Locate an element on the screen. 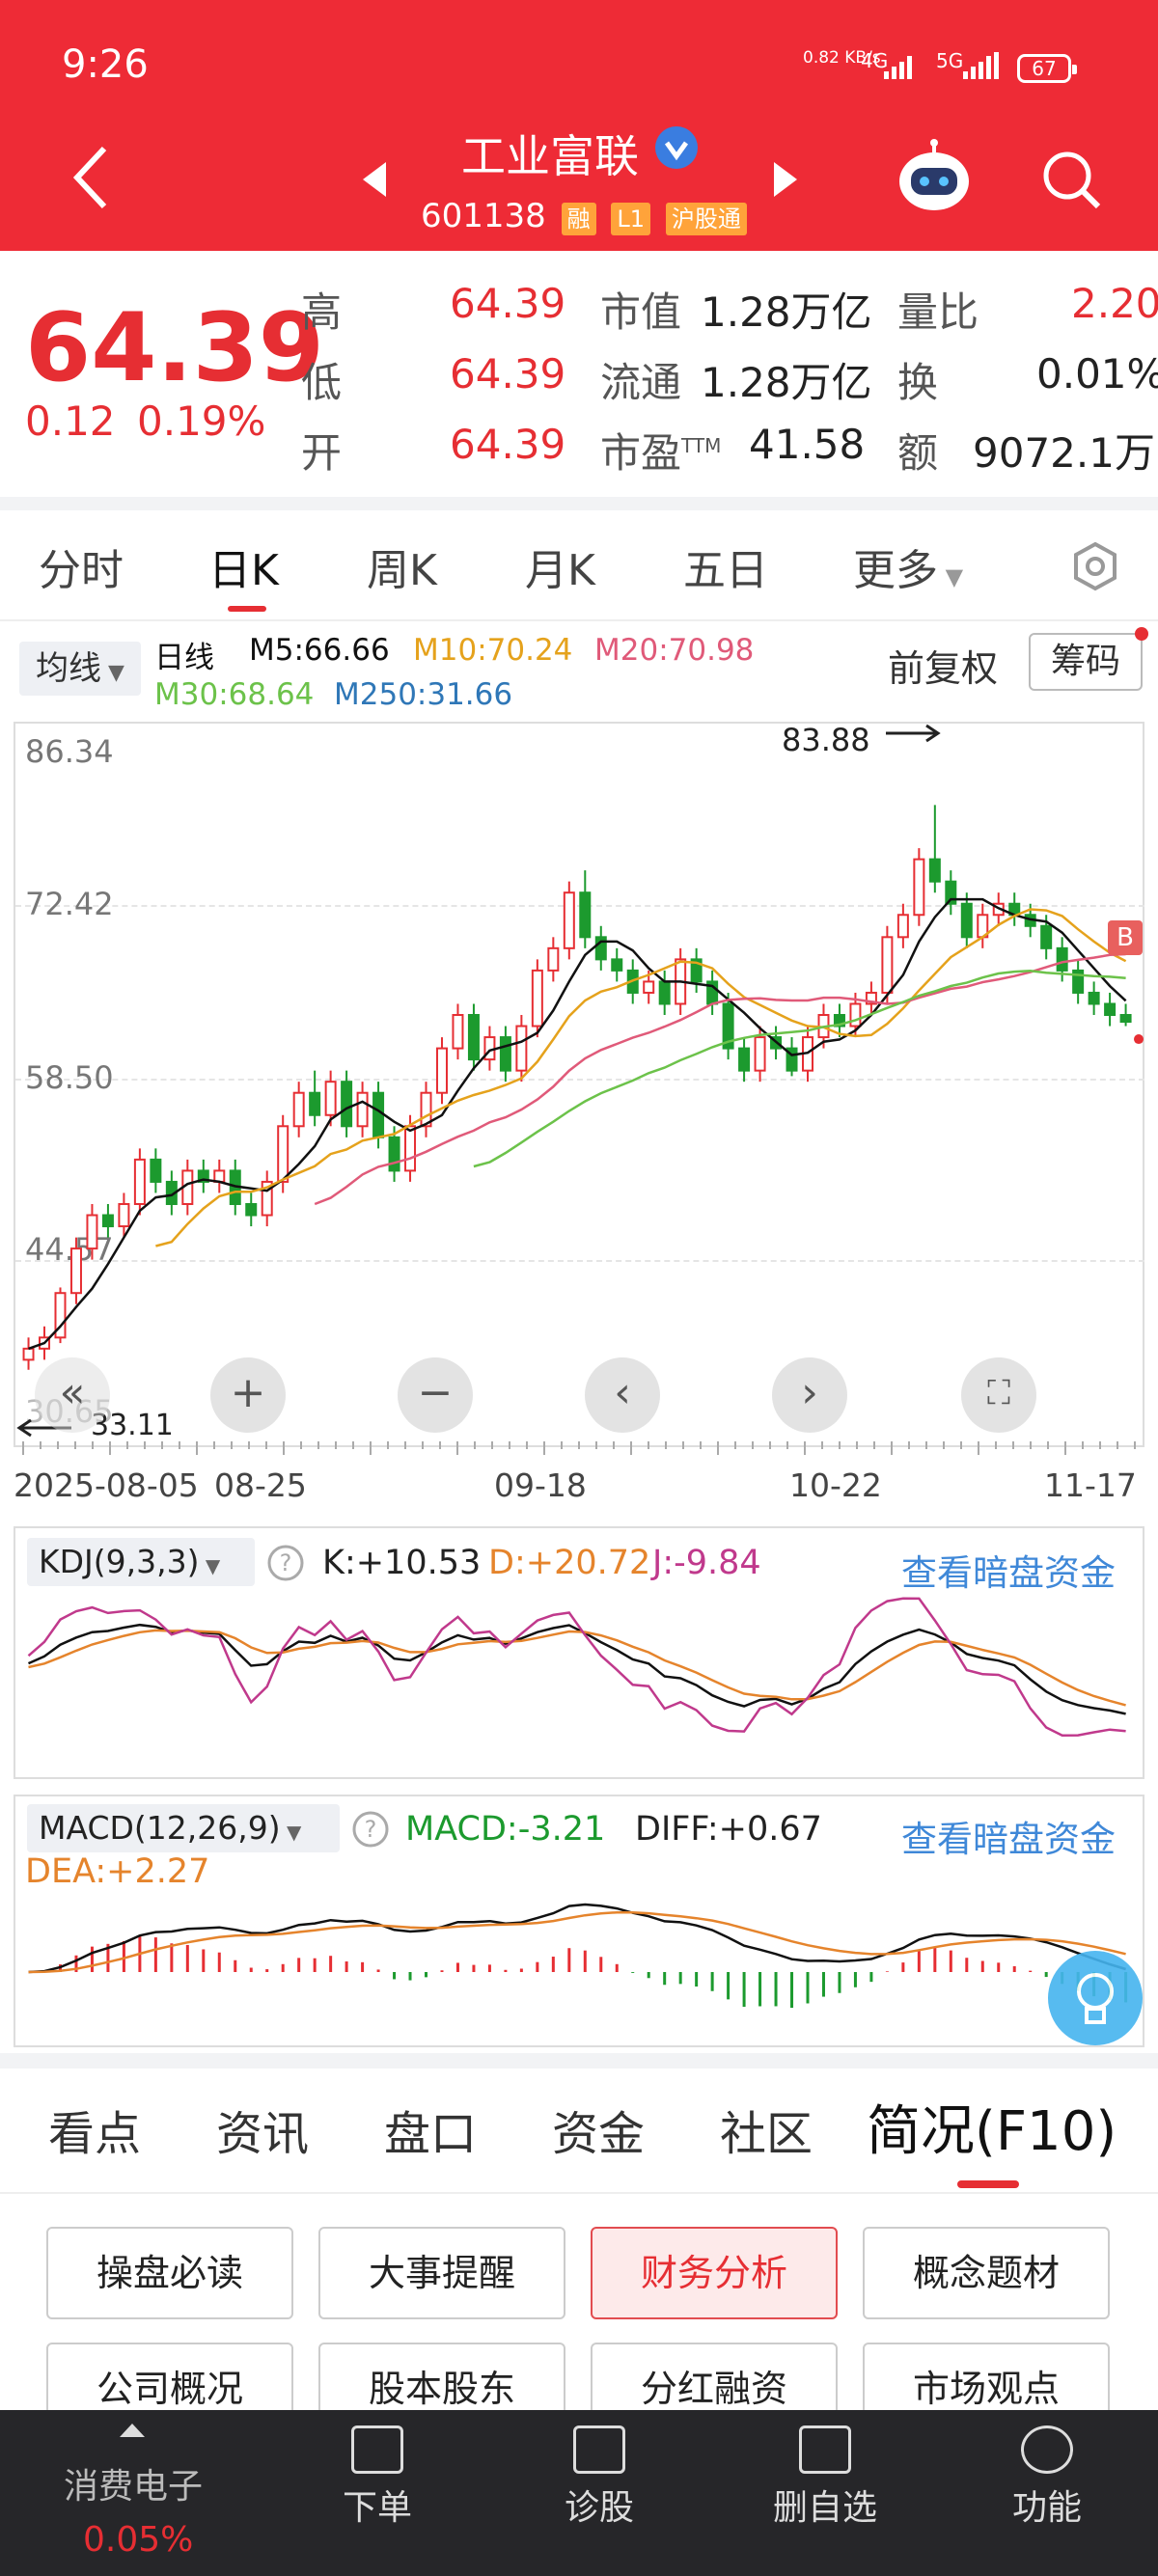 The height and width of the screenshot is (2576, 1158). macd-selector: MACD(12,26,9) ▼ is located at coordinates (183, 1828).